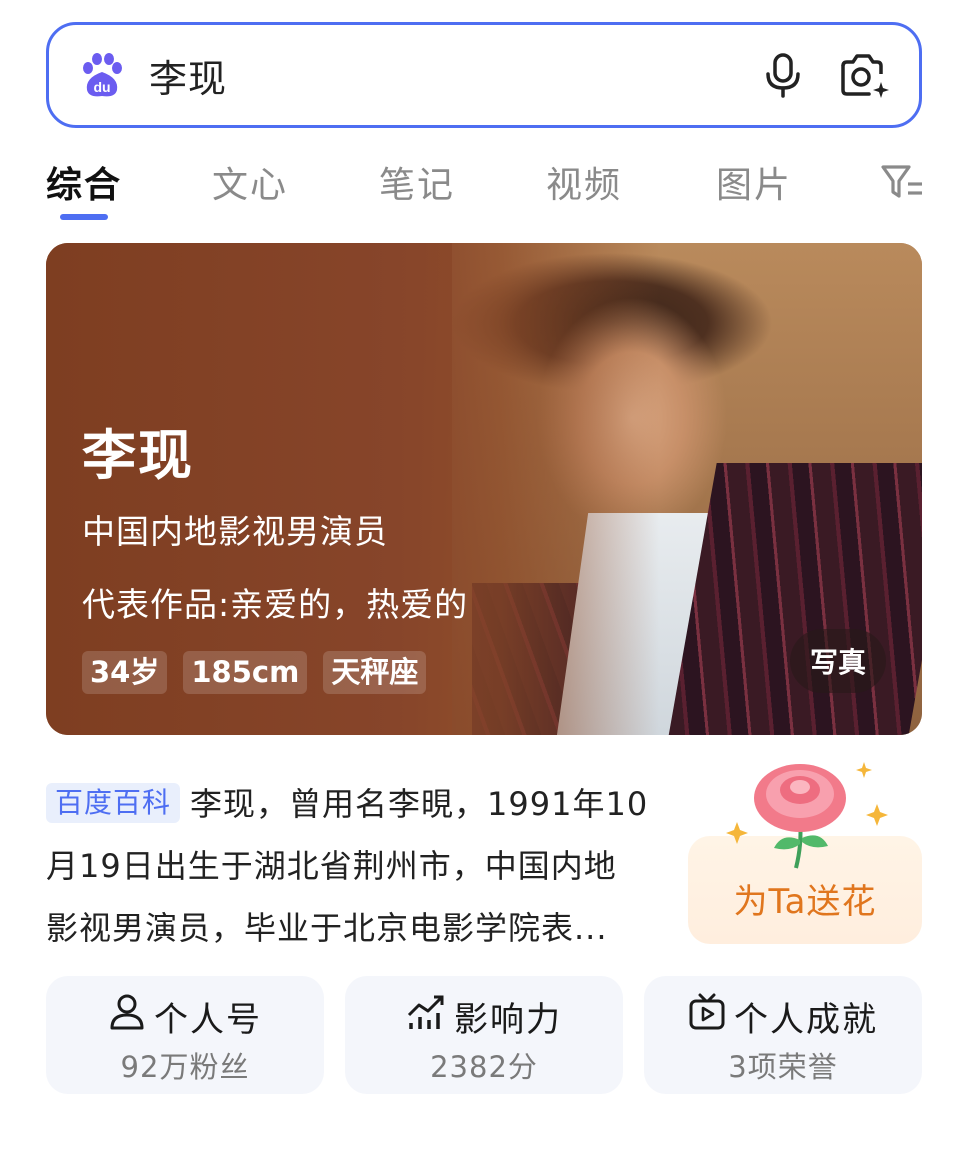  I want to click on tag-height: 185cm, so click(245, 672).